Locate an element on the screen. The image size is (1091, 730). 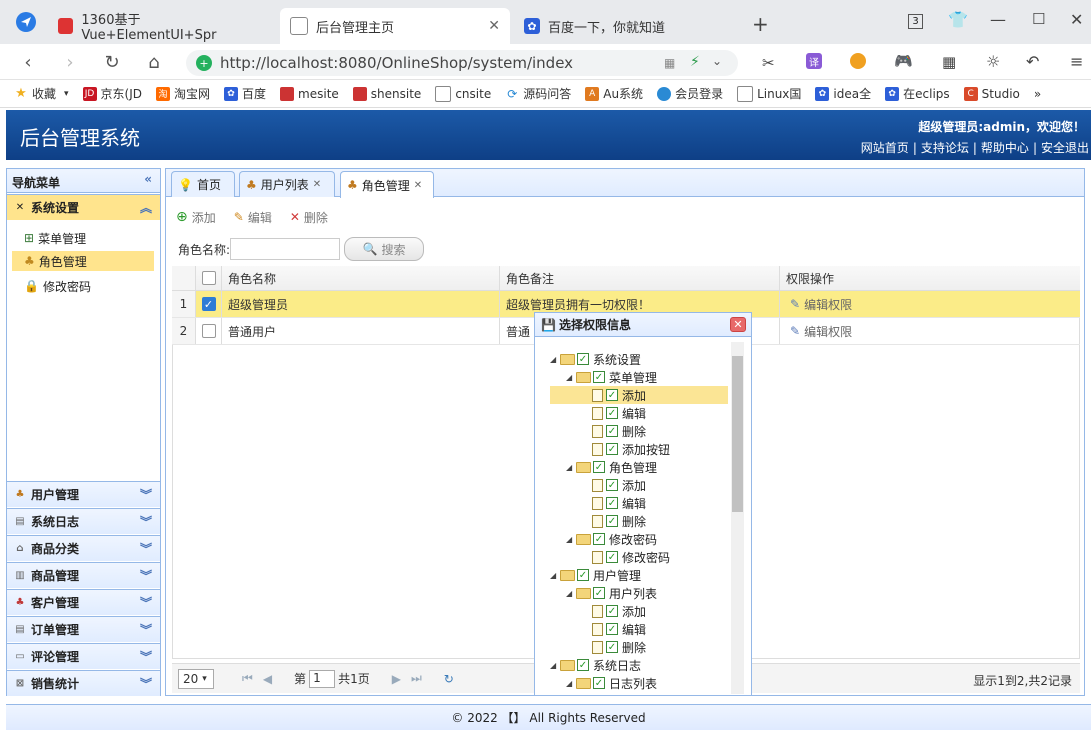
chevron-down-icon: ⌄ is located at coordinates (717, 61).